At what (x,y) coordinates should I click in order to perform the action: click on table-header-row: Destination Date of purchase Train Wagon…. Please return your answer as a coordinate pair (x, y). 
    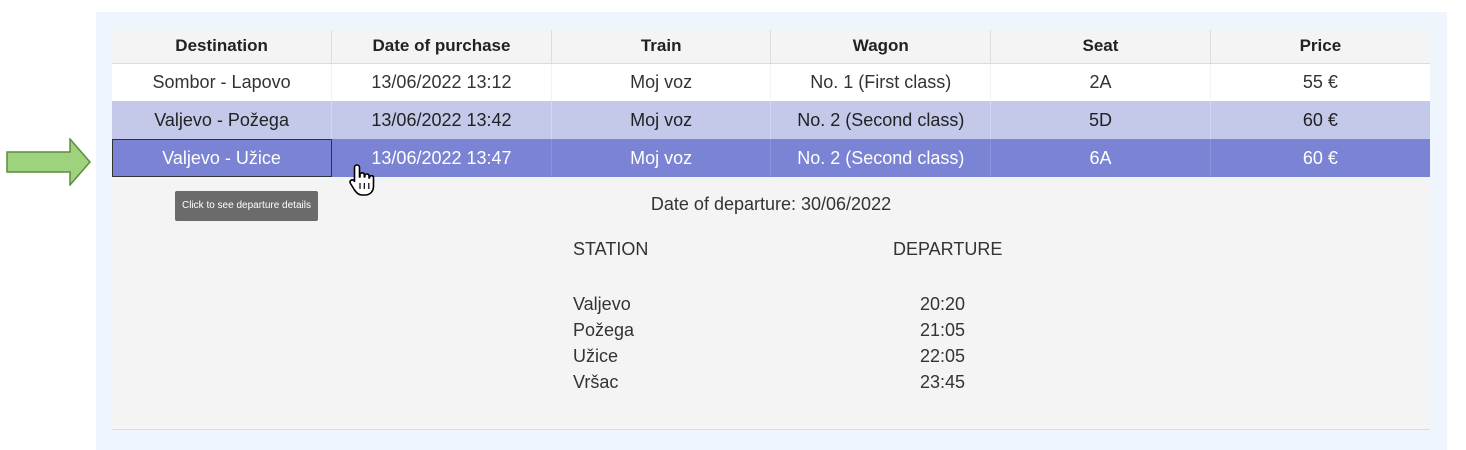
    Looking at the image, I should click on (771, 47).